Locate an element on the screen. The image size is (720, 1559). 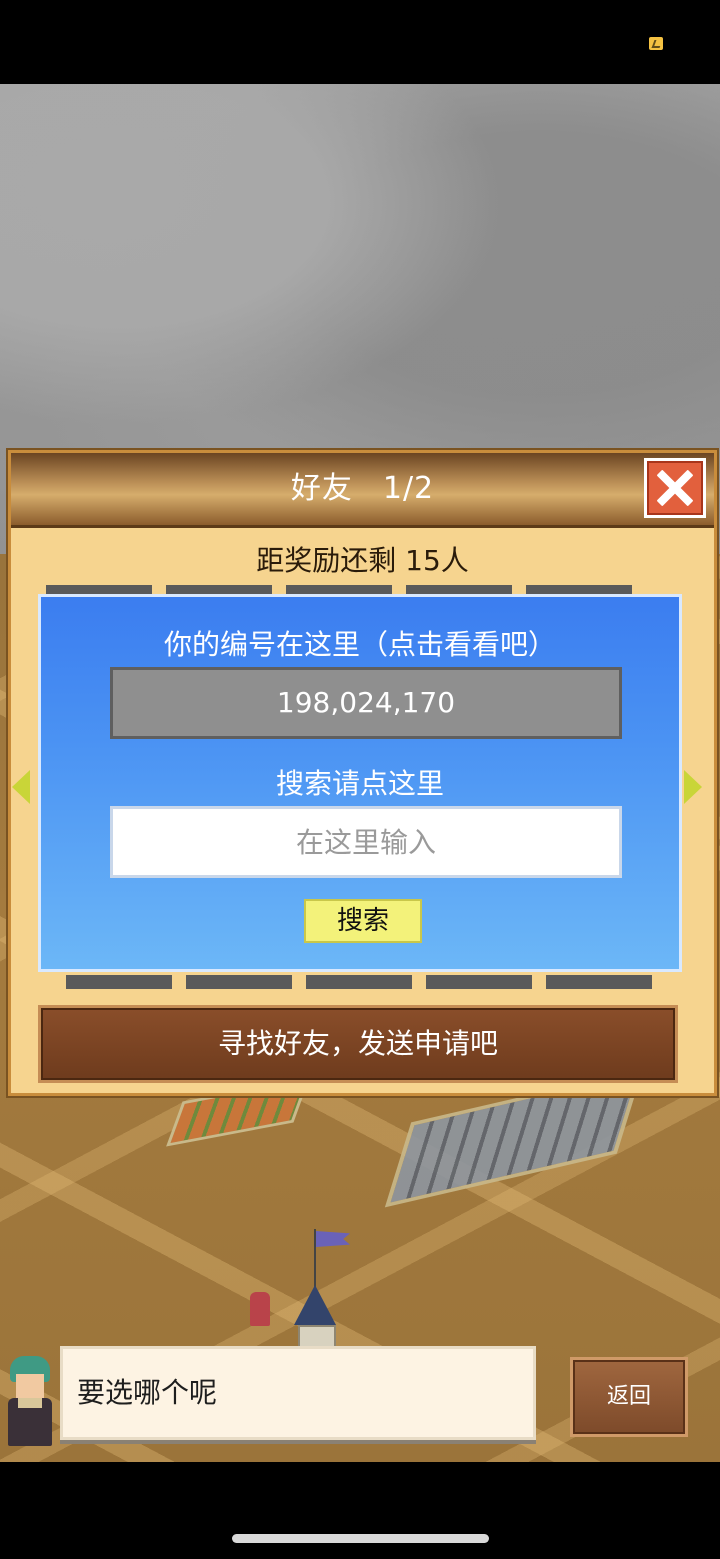
search-input is located at coordinates (366, 842).